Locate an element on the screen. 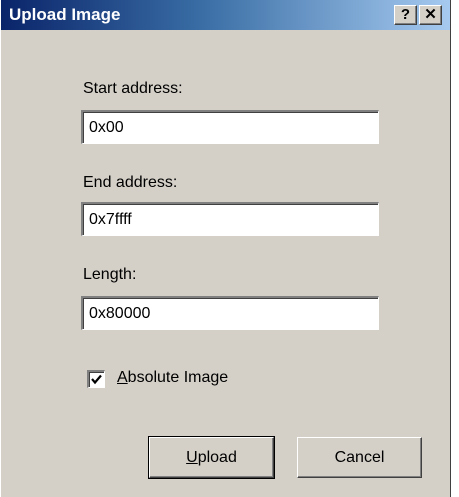 The width and height of the screenshot is (459, 497). upload-button: Upload is located at coordinates (211, 457).